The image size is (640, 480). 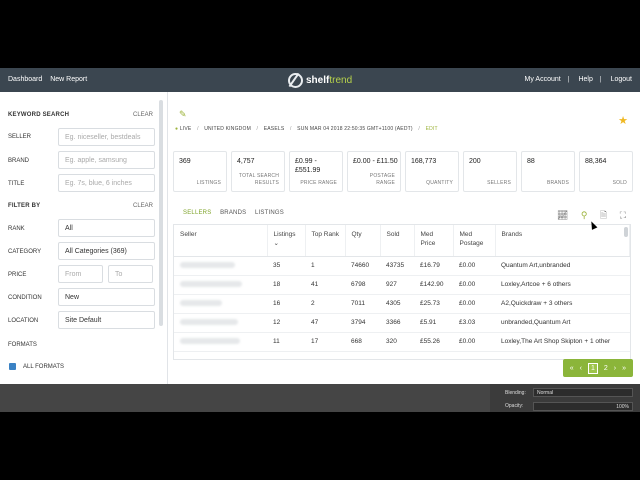 I want to click on price-label: PRICE, so click(x=17, y=275).